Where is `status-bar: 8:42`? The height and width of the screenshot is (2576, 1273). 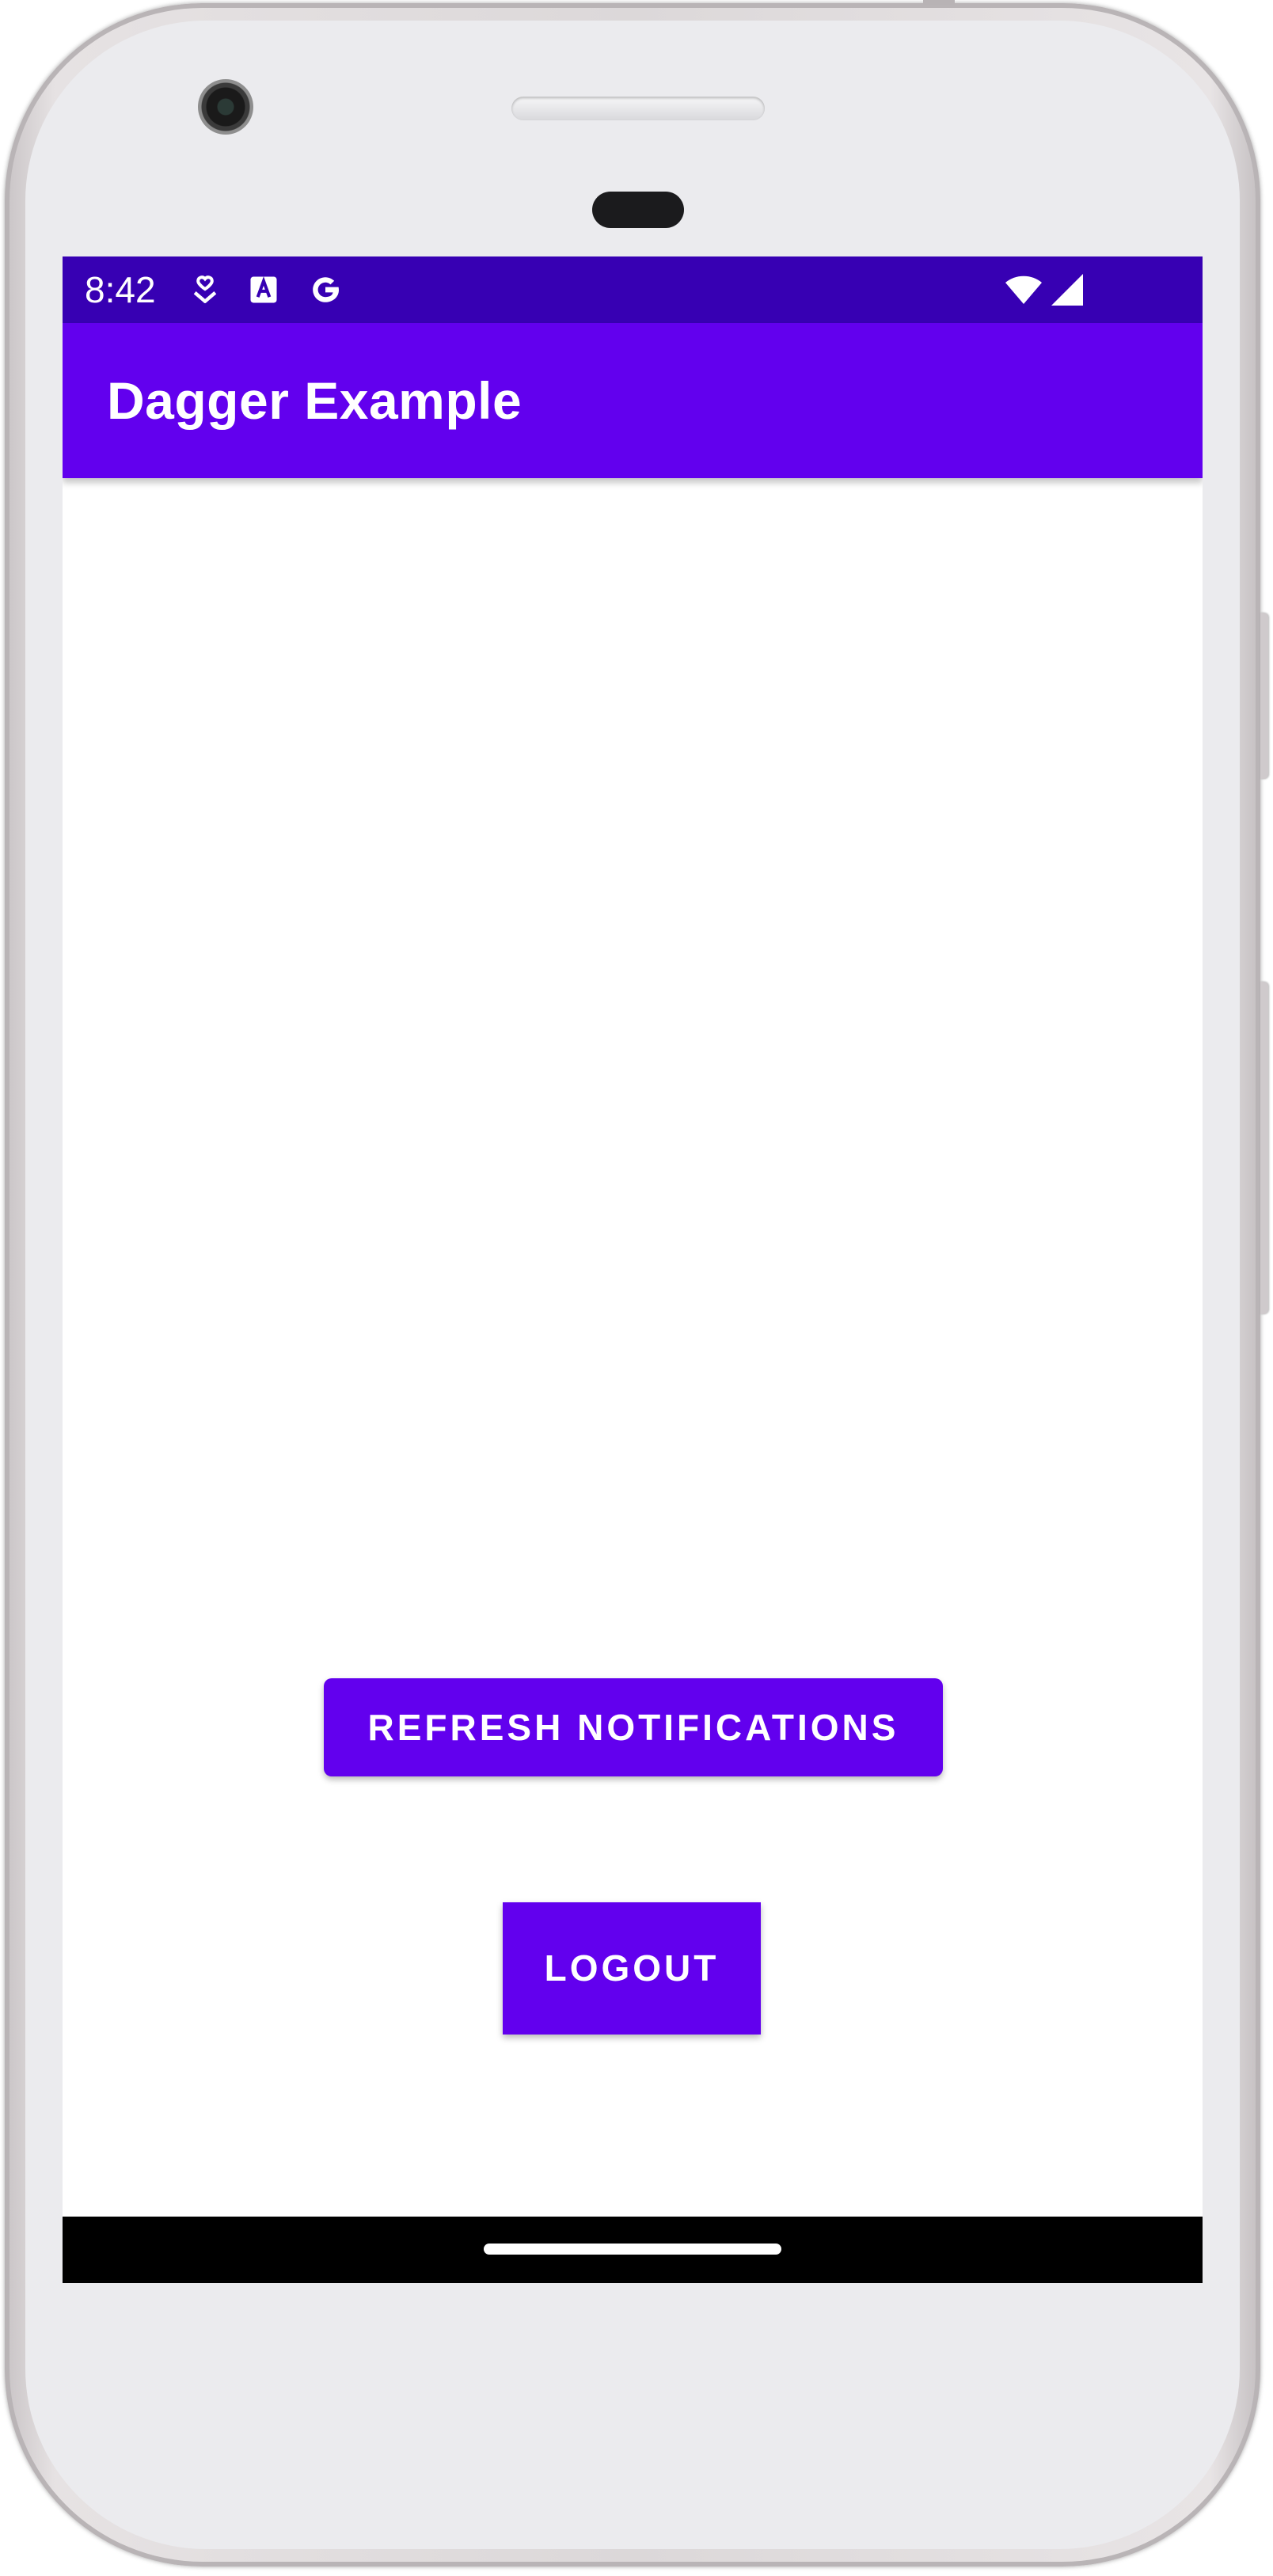 status-bar: 8:42 is located at coordinates (633, 290).